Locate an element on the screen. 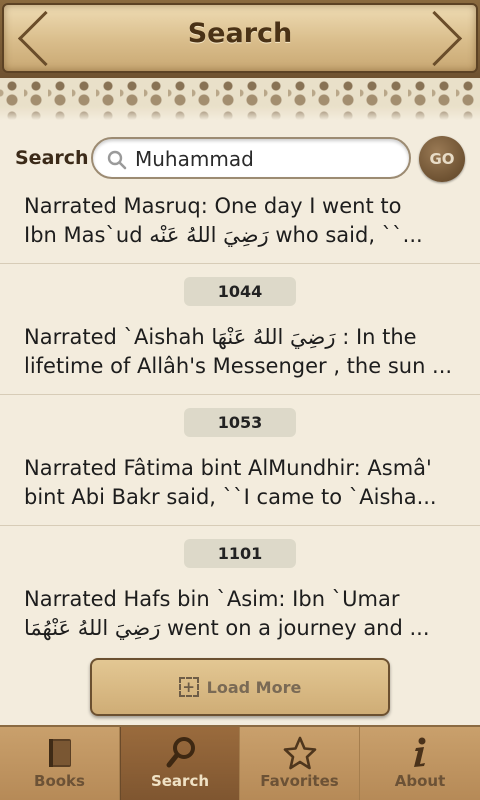  bottom-tab-bar: Books Search Favorites About is located at coordinates (240, 762).